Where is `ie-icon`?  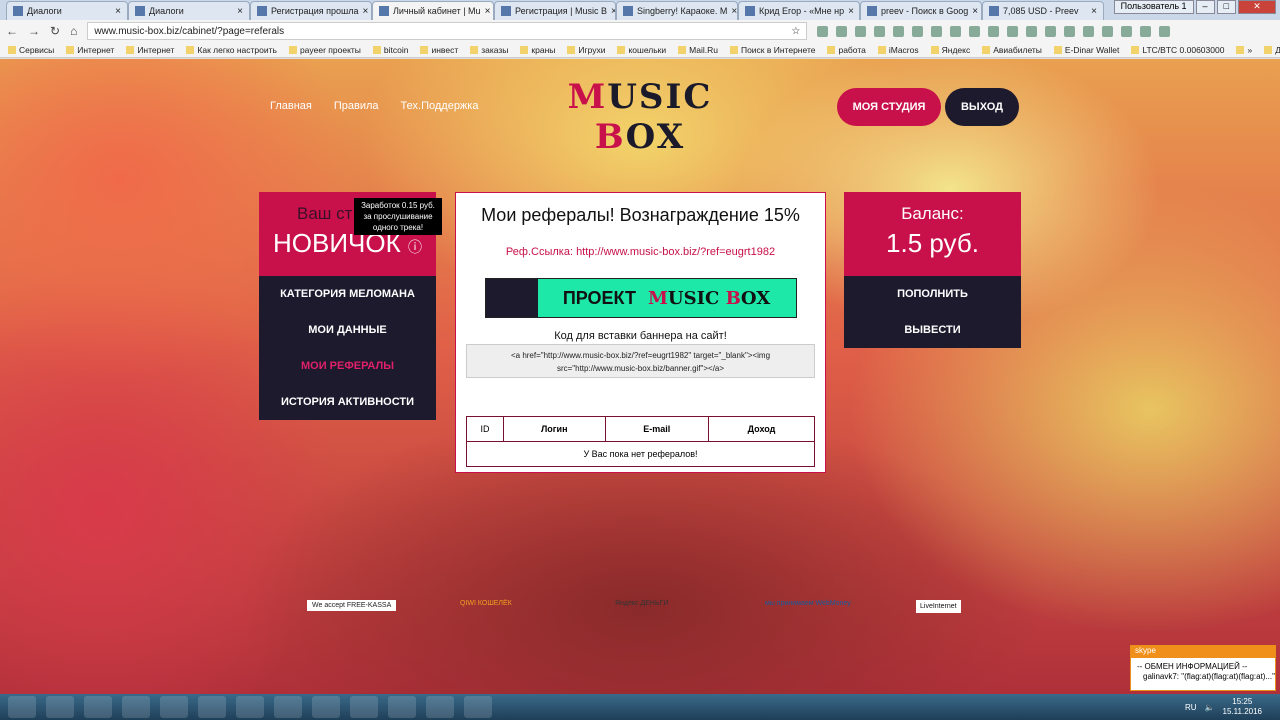
ie-icon is located at coordinates (60, 707).